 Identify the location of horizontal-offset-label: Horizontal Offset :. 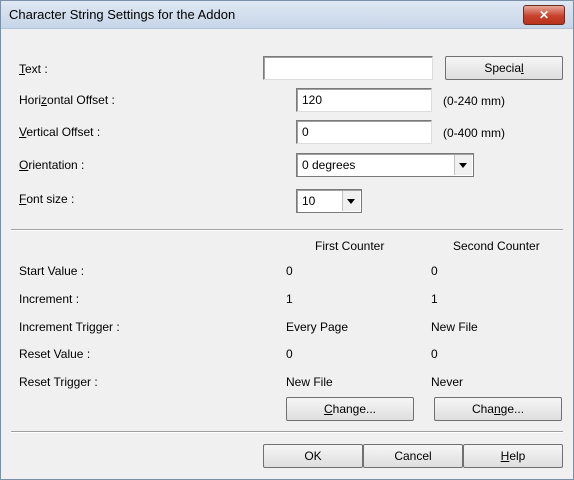
(67, 100).